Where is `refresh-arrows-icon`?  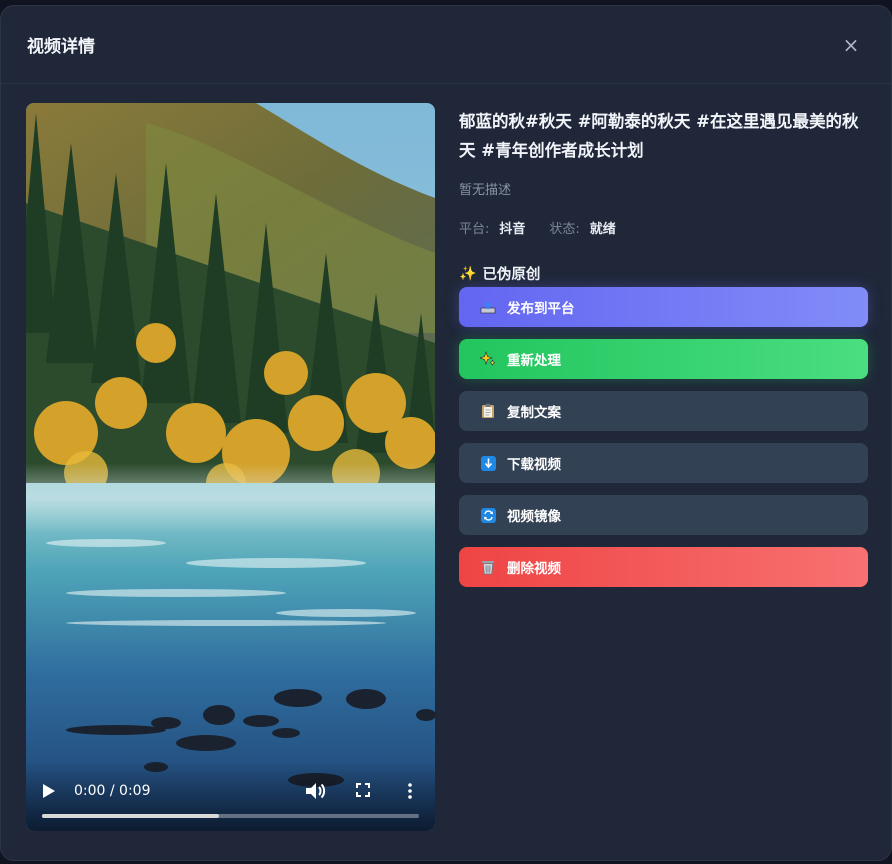
refresh-arrows-icon is located at coordinates (488, 515).